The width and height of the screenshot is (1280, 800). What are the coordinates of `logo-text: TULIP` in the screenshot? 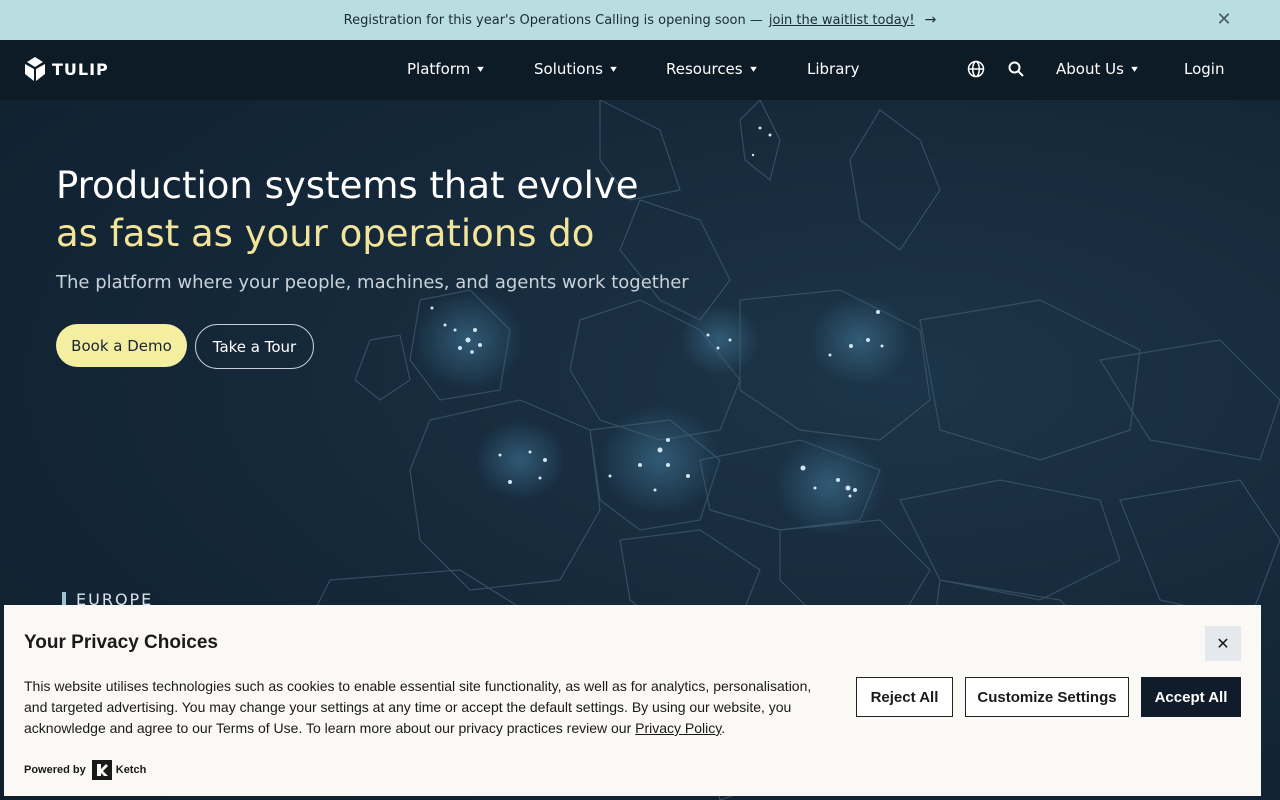 It's located at (80, 69).